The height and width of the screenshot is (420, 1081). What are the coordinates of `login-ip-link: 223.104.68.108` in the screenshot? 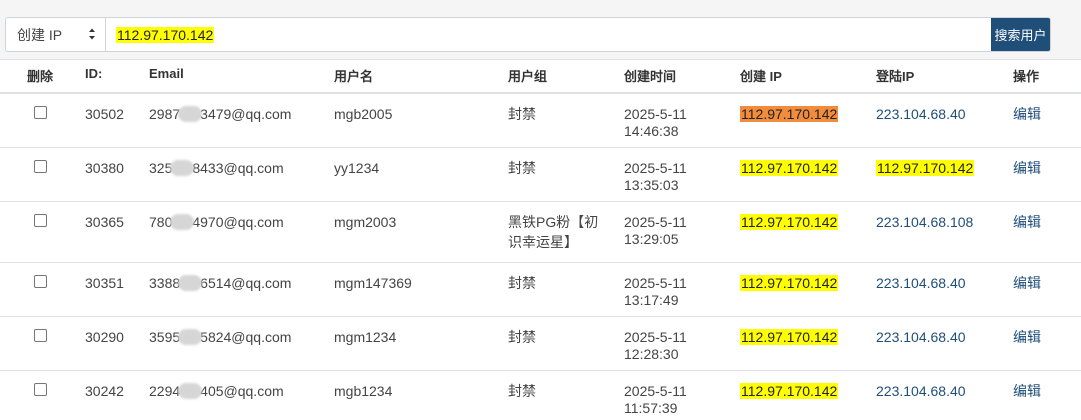 It's located at (924, 222).